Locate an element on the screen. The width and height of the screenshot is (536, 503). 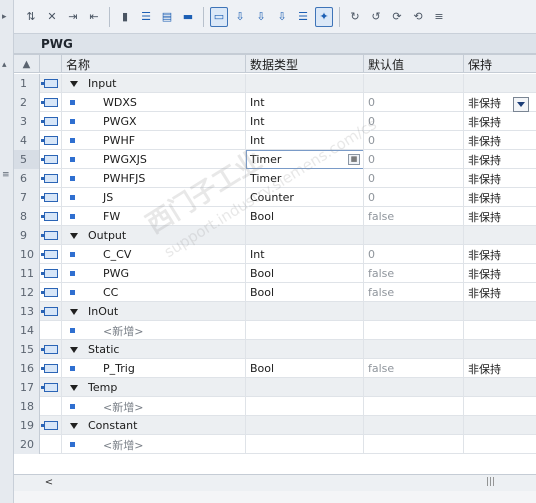
row-number: 13 is located at coordinates (27, 311).